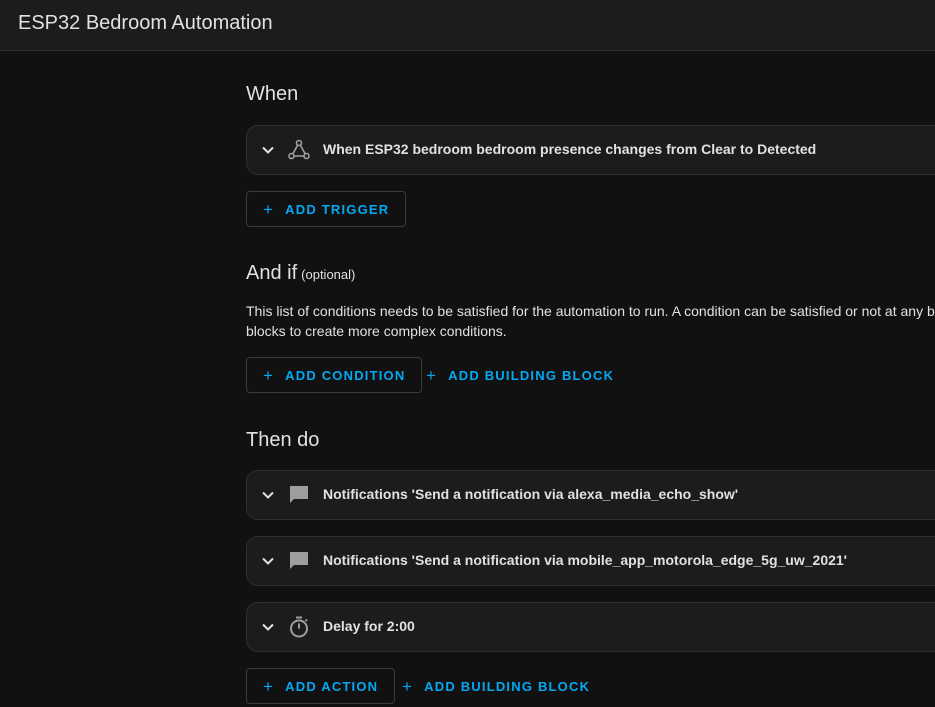 The width and height of the screenshot is (935, 707). I want to click on trigger-nodes-icon, so click(299, 149).